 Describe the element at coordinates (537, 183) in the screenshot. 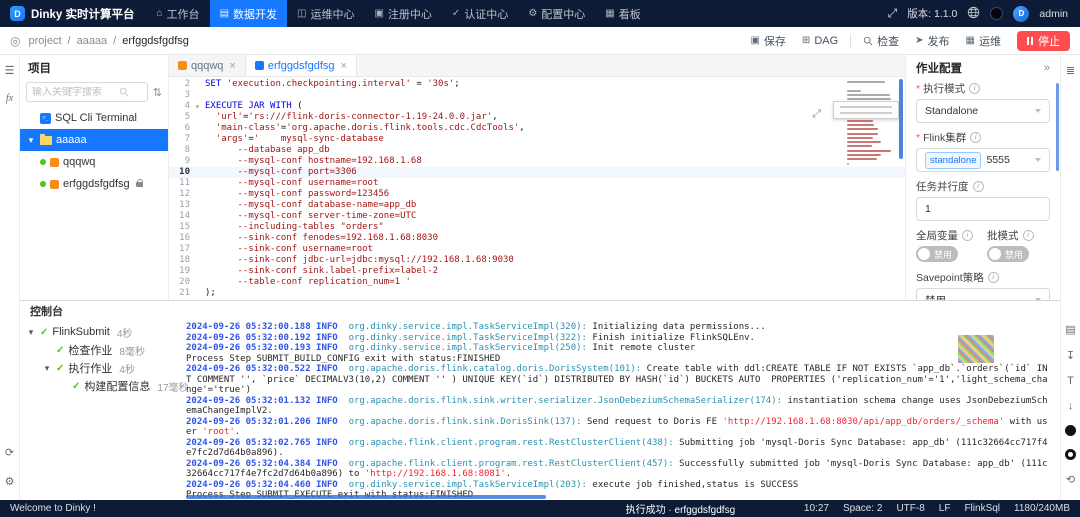

I see `code-line: 11 --mysql-conf username=root` at that location.